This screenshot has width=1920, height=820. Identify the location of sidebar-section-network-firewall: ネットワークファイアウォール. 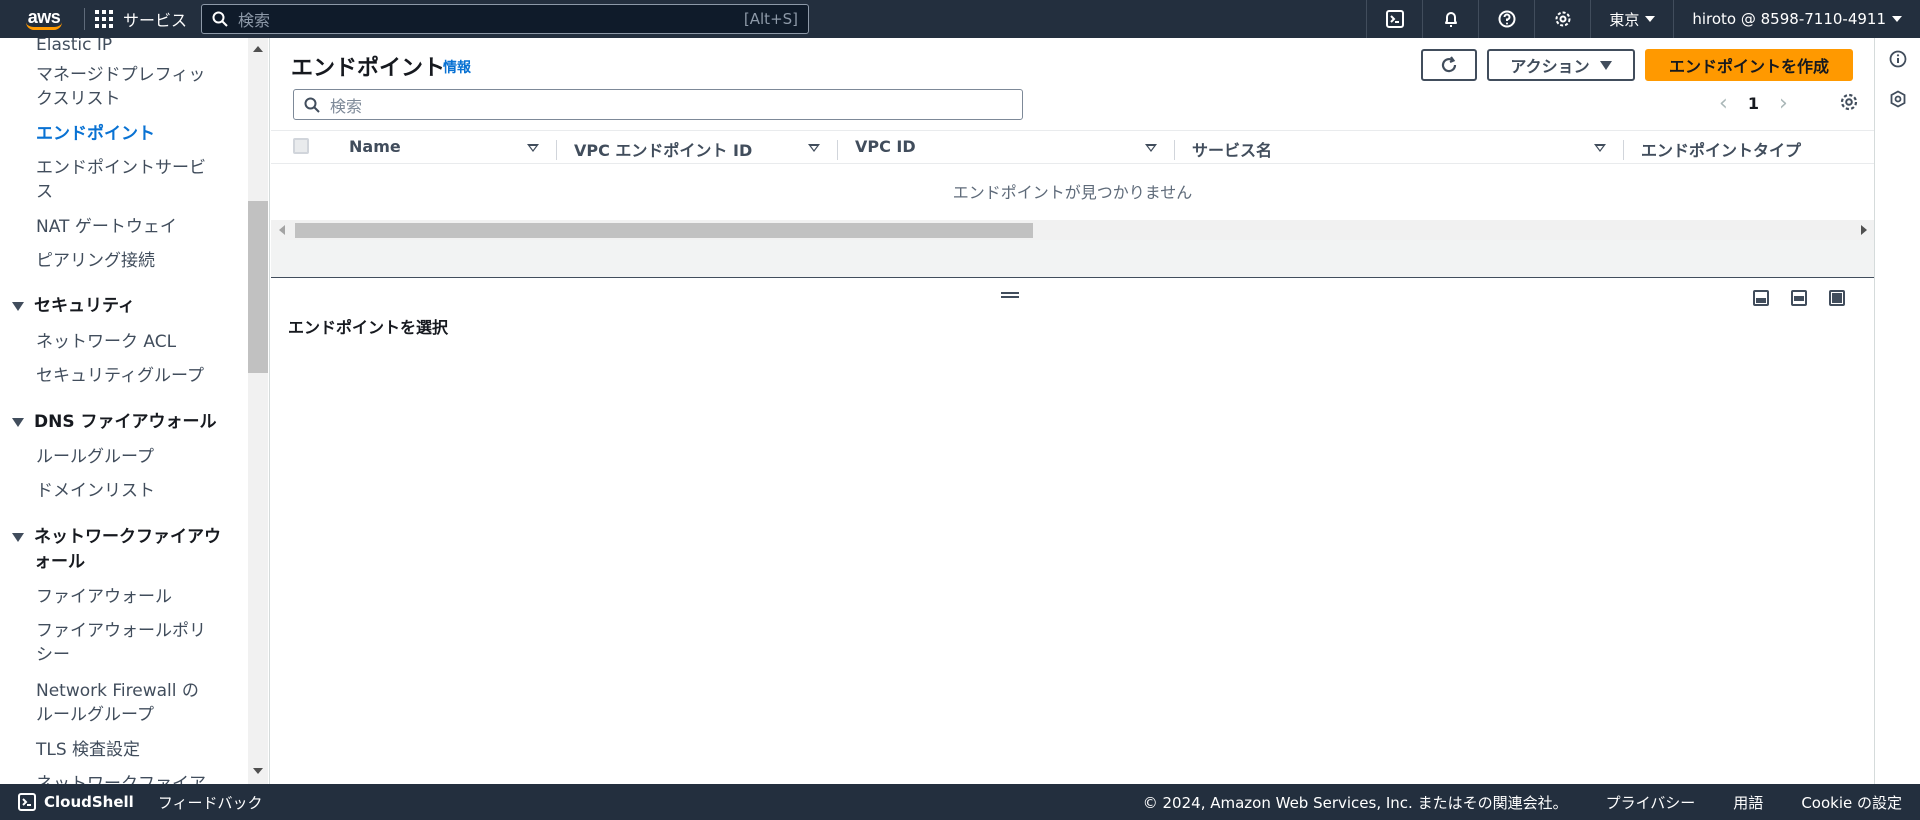
(117, 550).